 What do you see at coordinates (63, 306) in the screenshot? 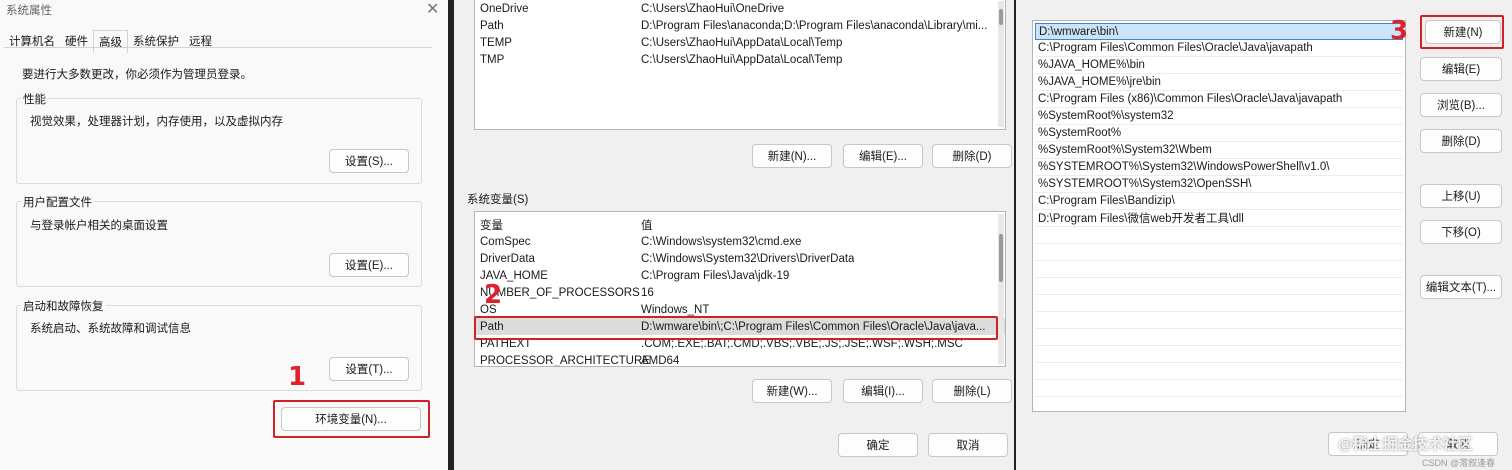
I see `startup-recovery-label: 启动和故障恢复` at bounding box center [63, 306].